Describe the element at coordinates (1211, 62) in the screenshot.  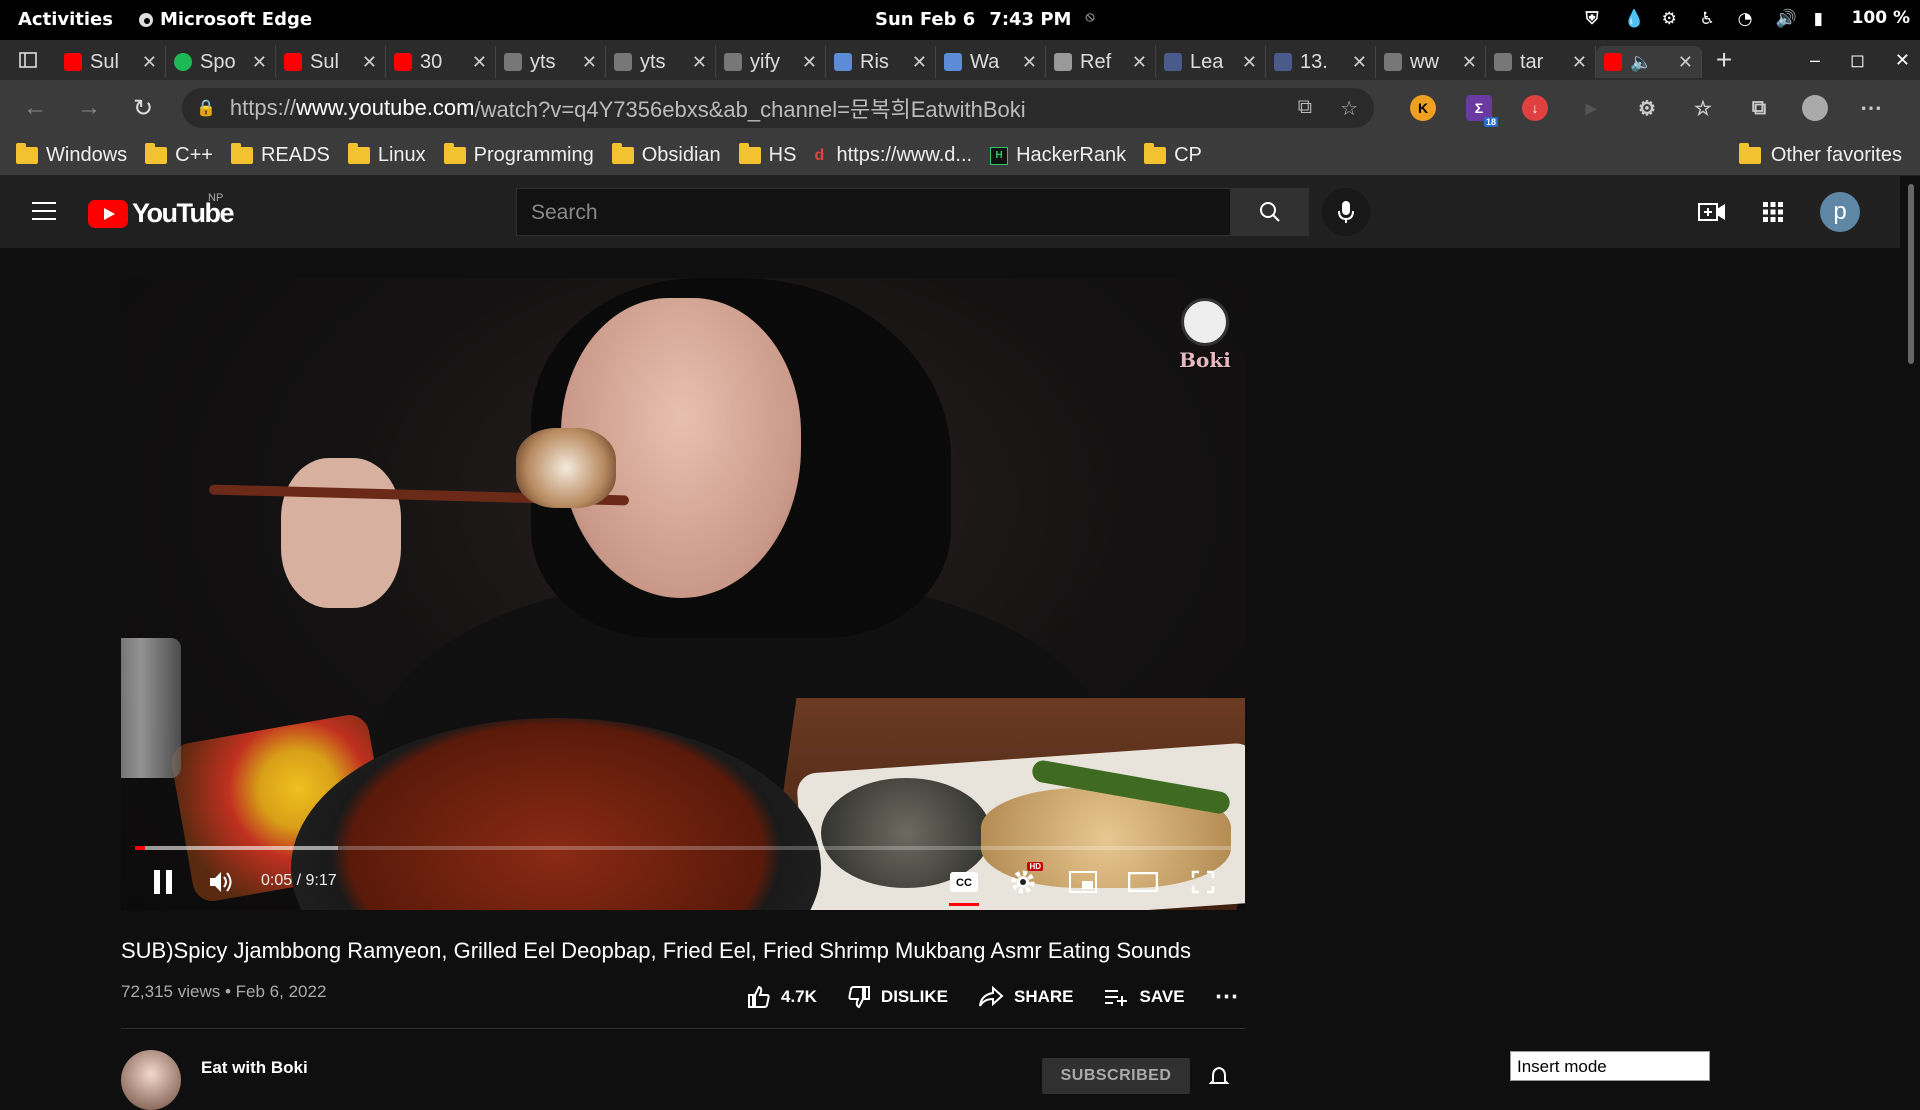
I see `tab-10: Lea ✕` at that location.